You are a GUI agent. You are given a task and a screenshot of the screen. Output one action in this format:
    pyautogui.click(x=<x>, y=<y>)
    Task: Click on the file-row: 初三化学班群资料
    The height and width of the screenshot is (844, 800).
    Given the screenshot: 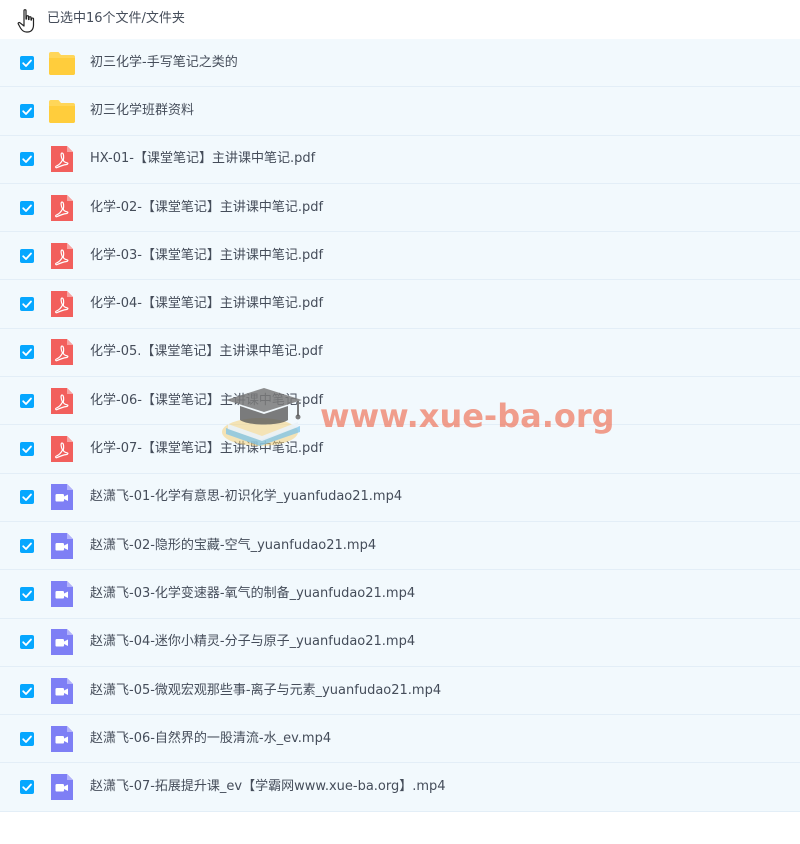 What is the action you would take?
    pyautogui.click(x=400, y=111)
    